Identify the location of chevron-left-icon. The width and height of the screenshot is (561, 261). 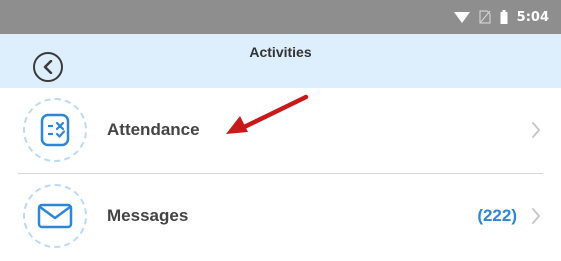
(48, 67).